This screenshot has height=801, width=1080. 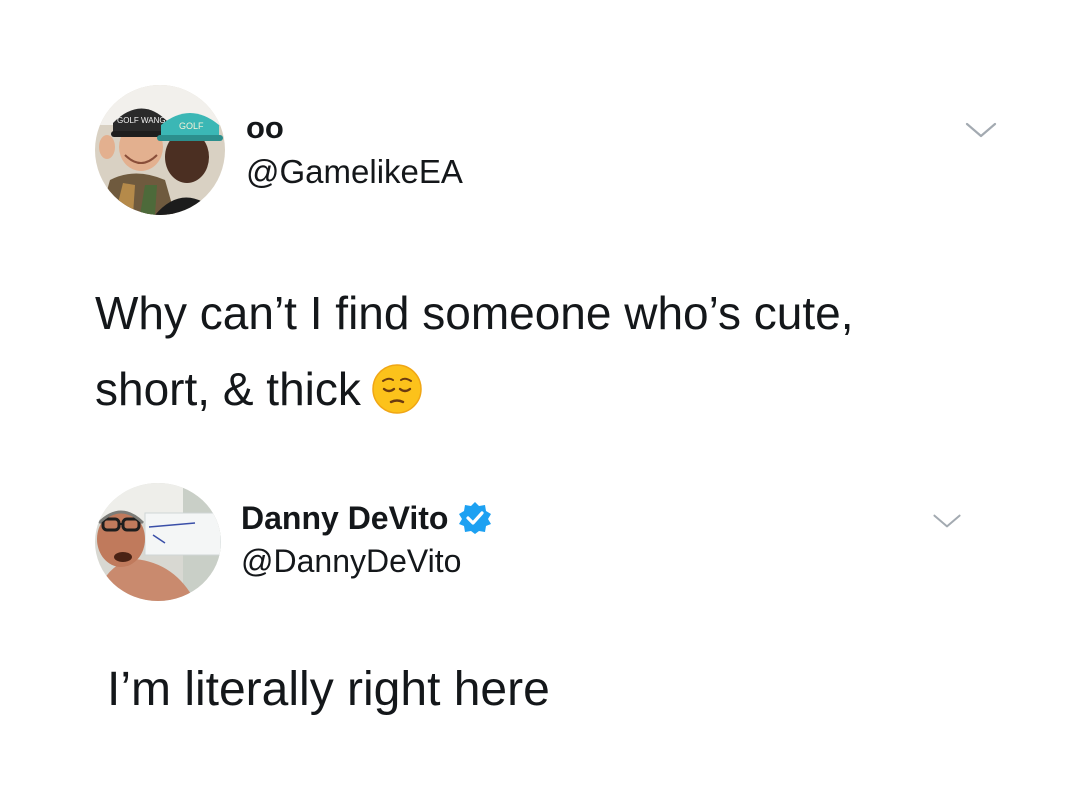 What do you see at coordinates (397, 389) in the screenshot?
I see `pensive-face-icon` at bounding box center [397, 389].